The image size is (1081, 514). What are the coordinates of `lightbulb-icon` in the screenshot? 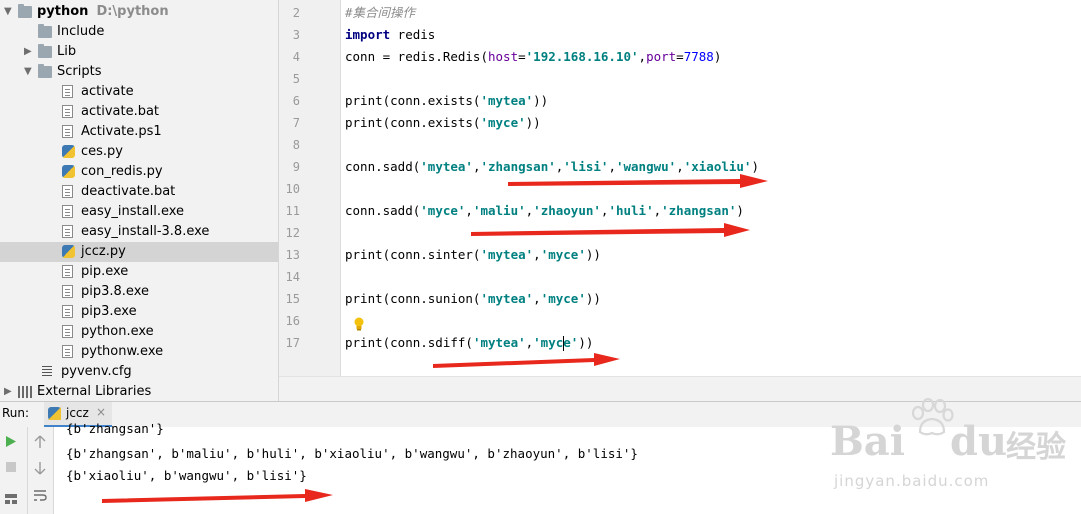 It's located at (359, 324).